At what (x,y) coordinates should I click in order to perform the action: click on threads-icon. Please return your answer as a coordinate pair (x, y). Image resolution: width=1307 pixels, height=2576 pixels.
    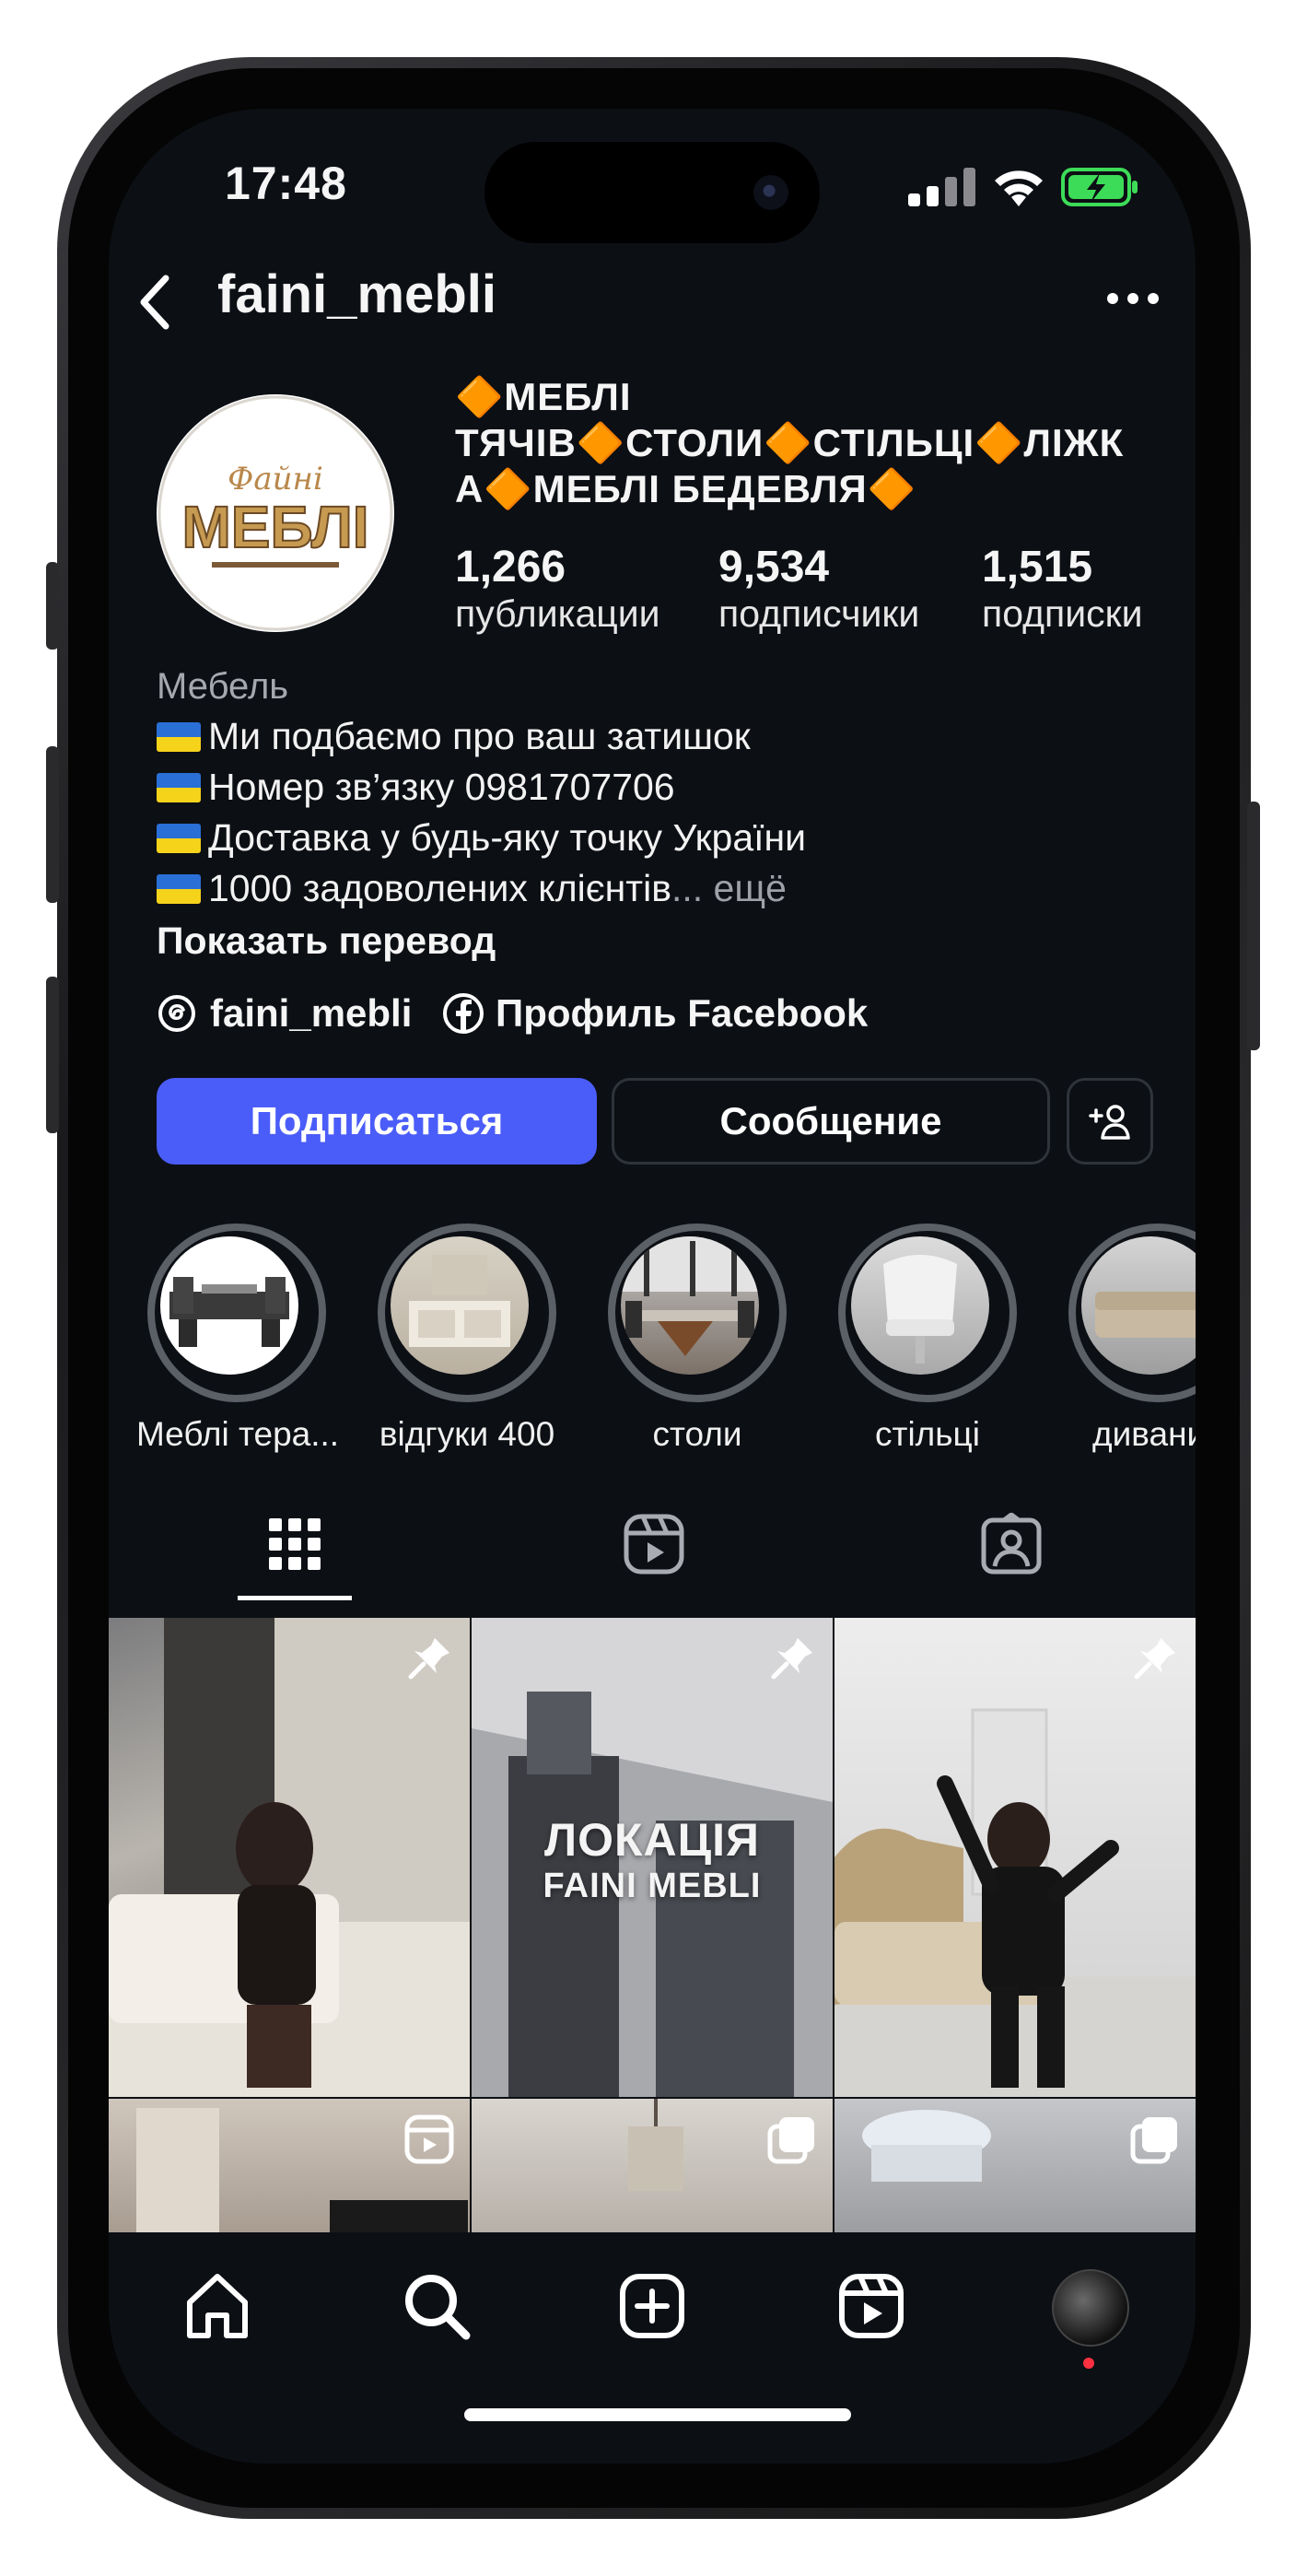
    Looking at the image, I should click on (176, 1013).